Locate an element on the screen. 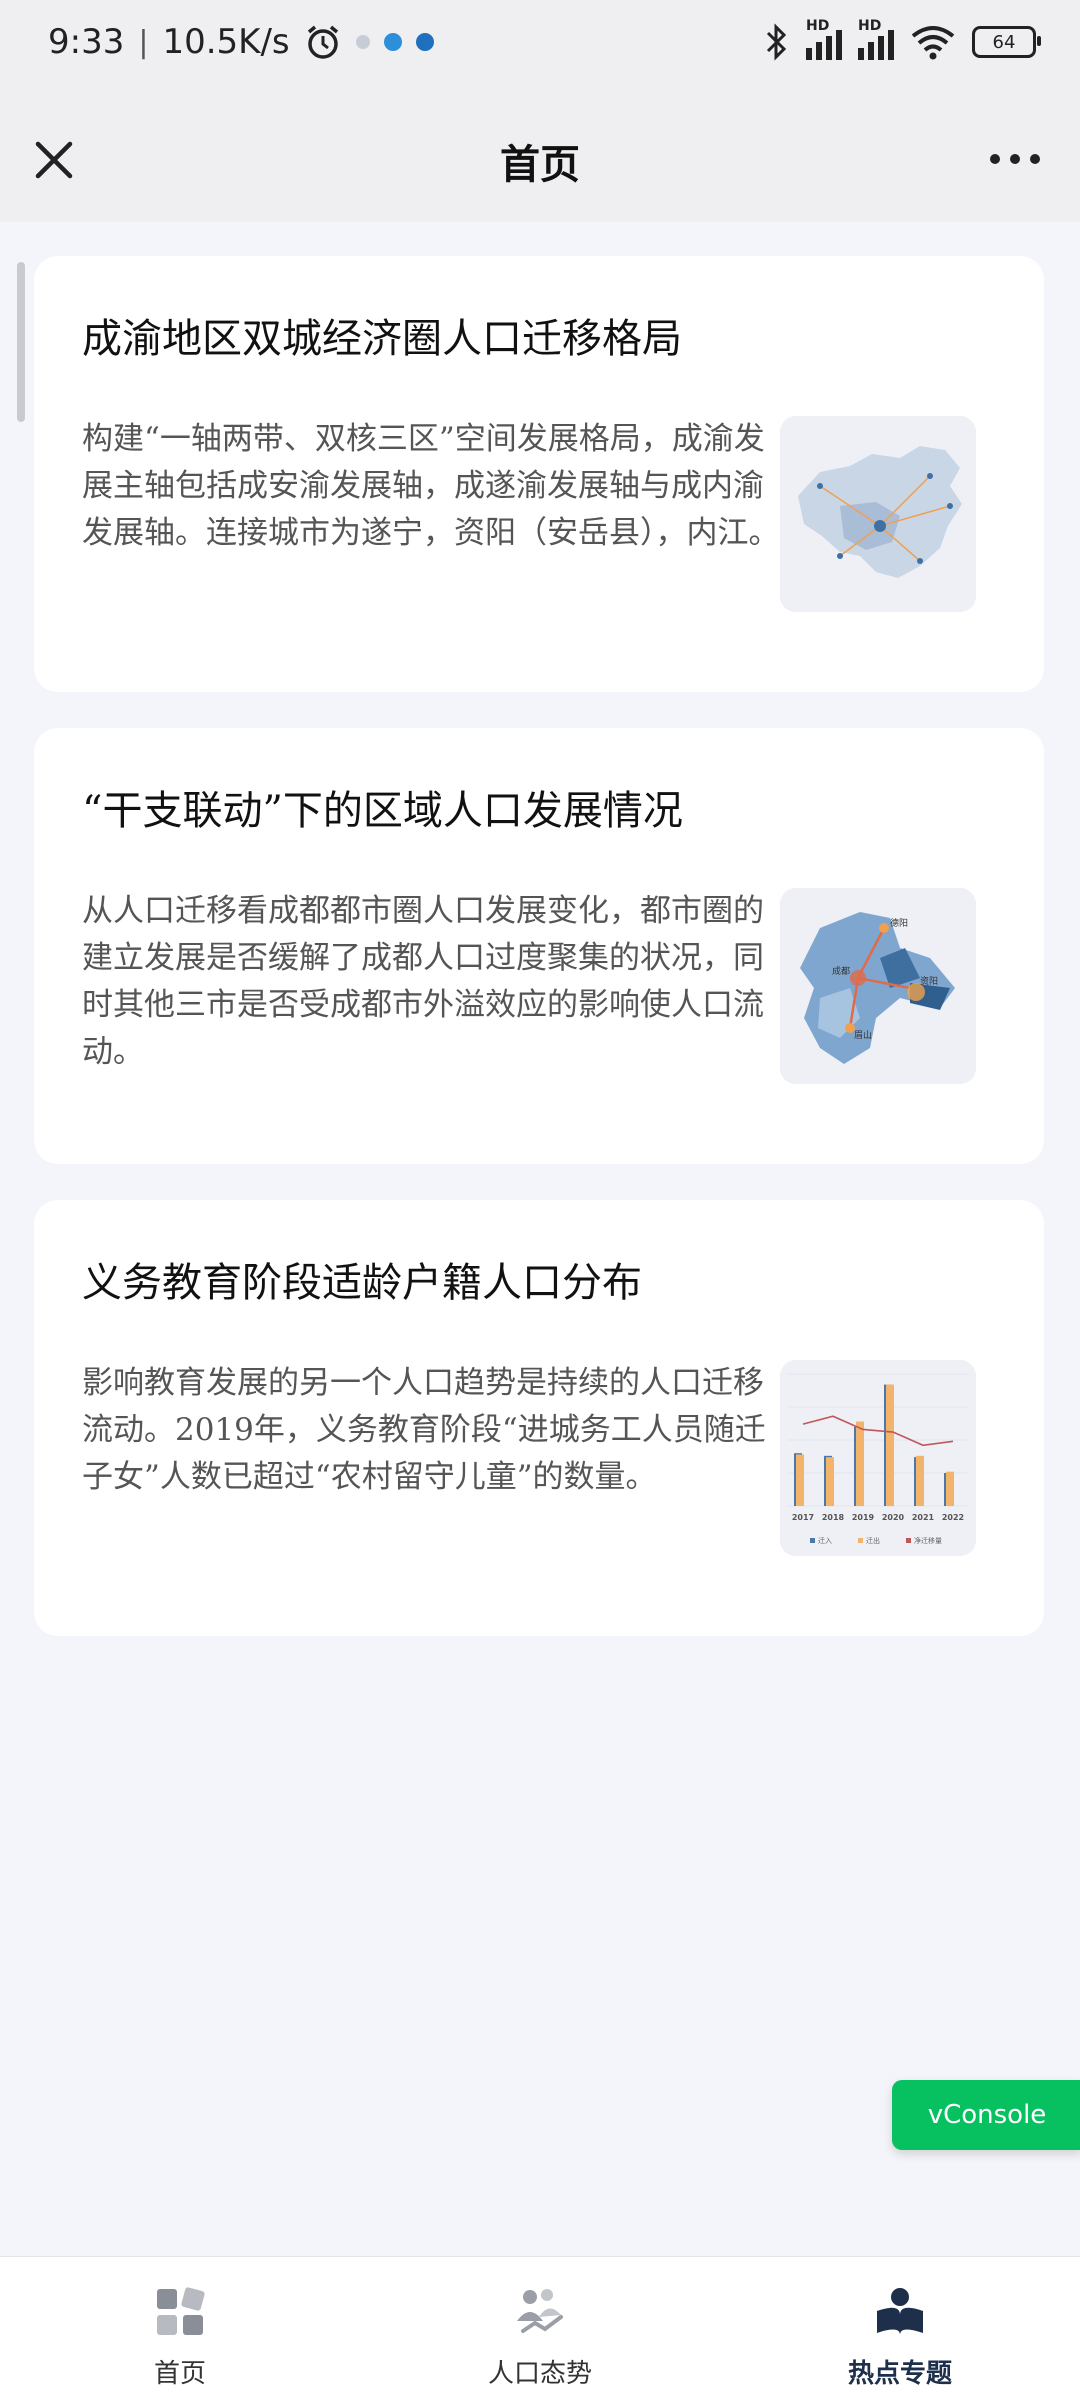 The width and height of the screenshot is (1080, 2401). wifi-icon is located at coordinates (933, 43).